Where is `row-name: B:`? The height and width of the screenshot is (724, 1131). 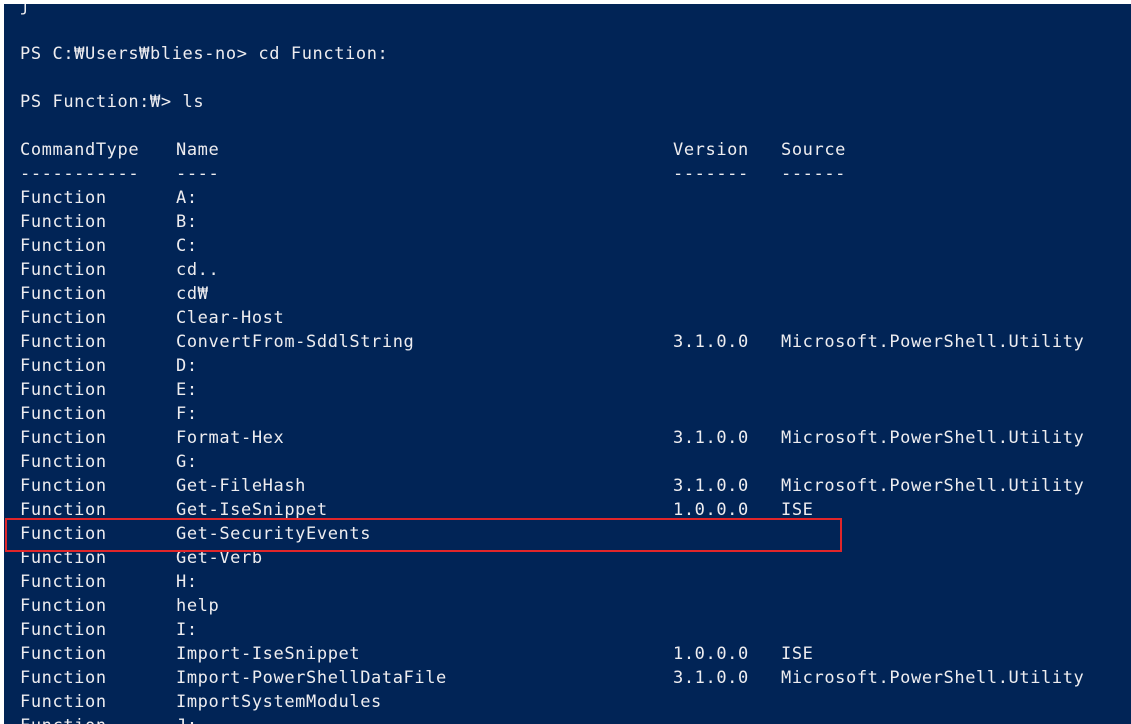 row-name: B: is located at coordinates (187, 222).